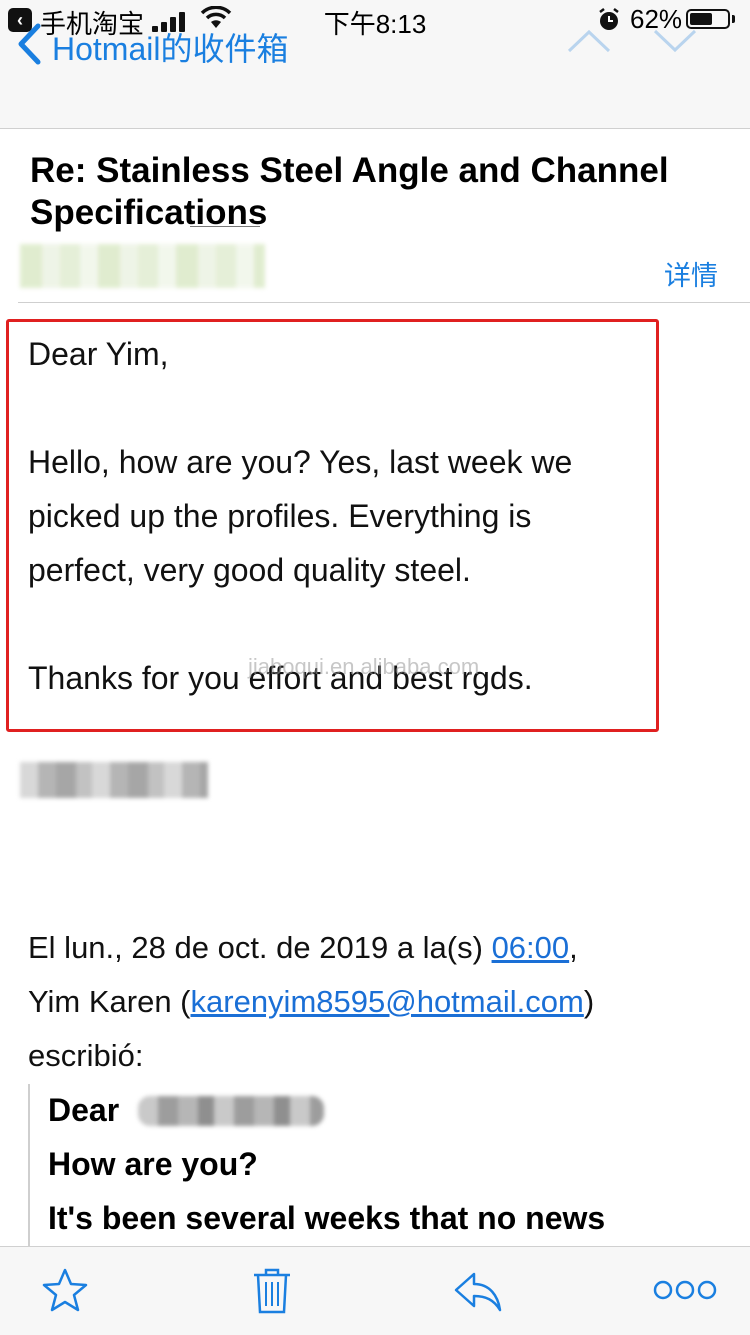  What do you see at coordinates (86, 1055) in the screenshot?
I see `wrote-text: escribió:` at bounding box center [86, 1055].